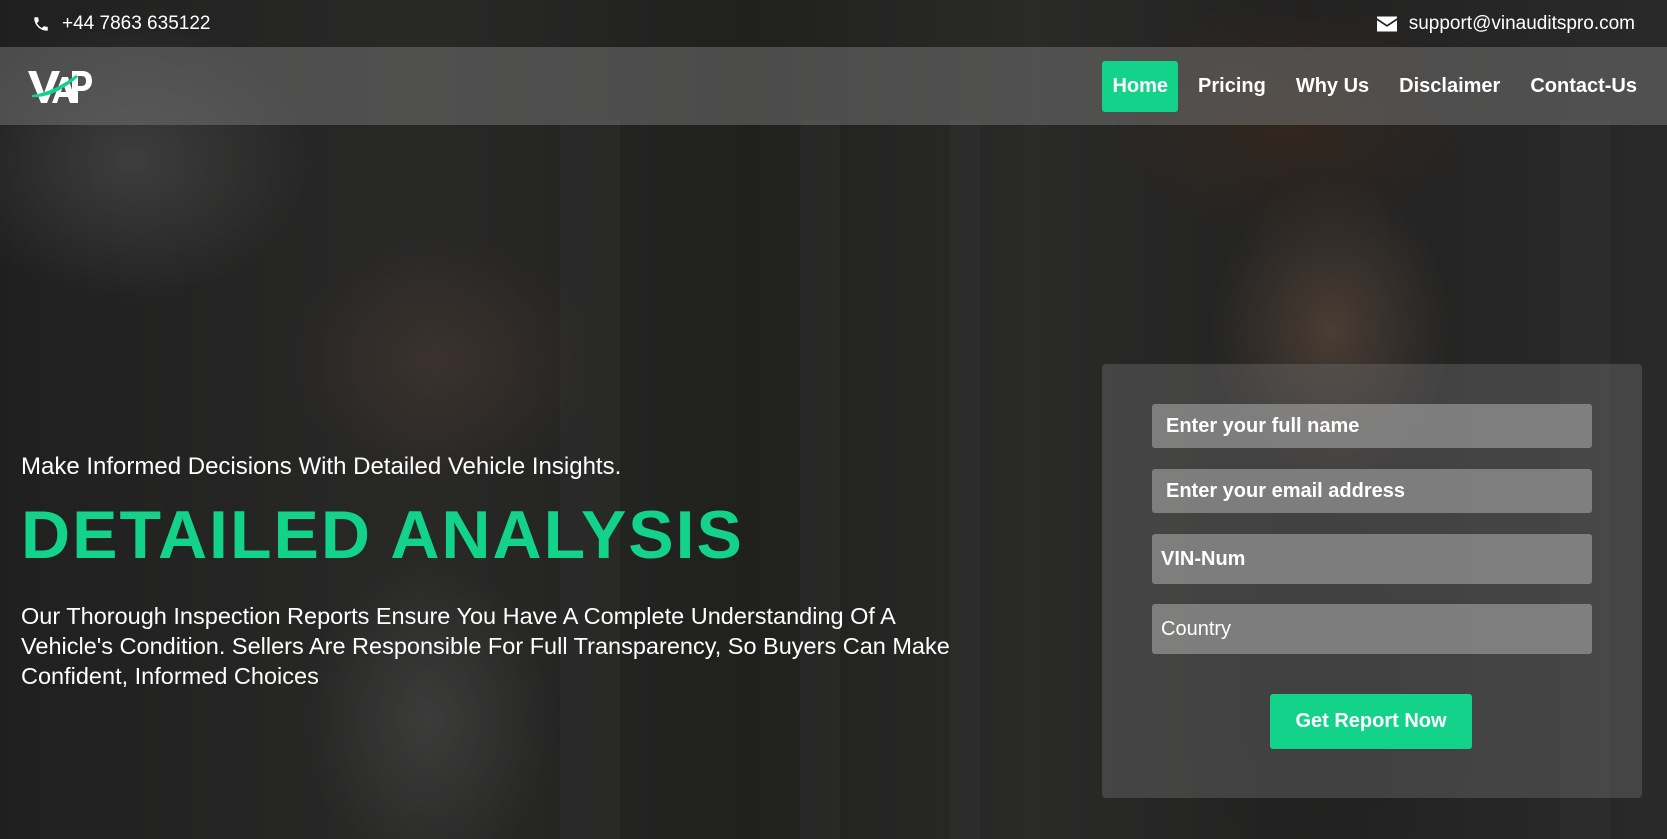 The image size is (1667, 839). What do you see at coordinates (1372, 559) in the screenshot?
I see `vin-input` at bounding box center [1372, 559].